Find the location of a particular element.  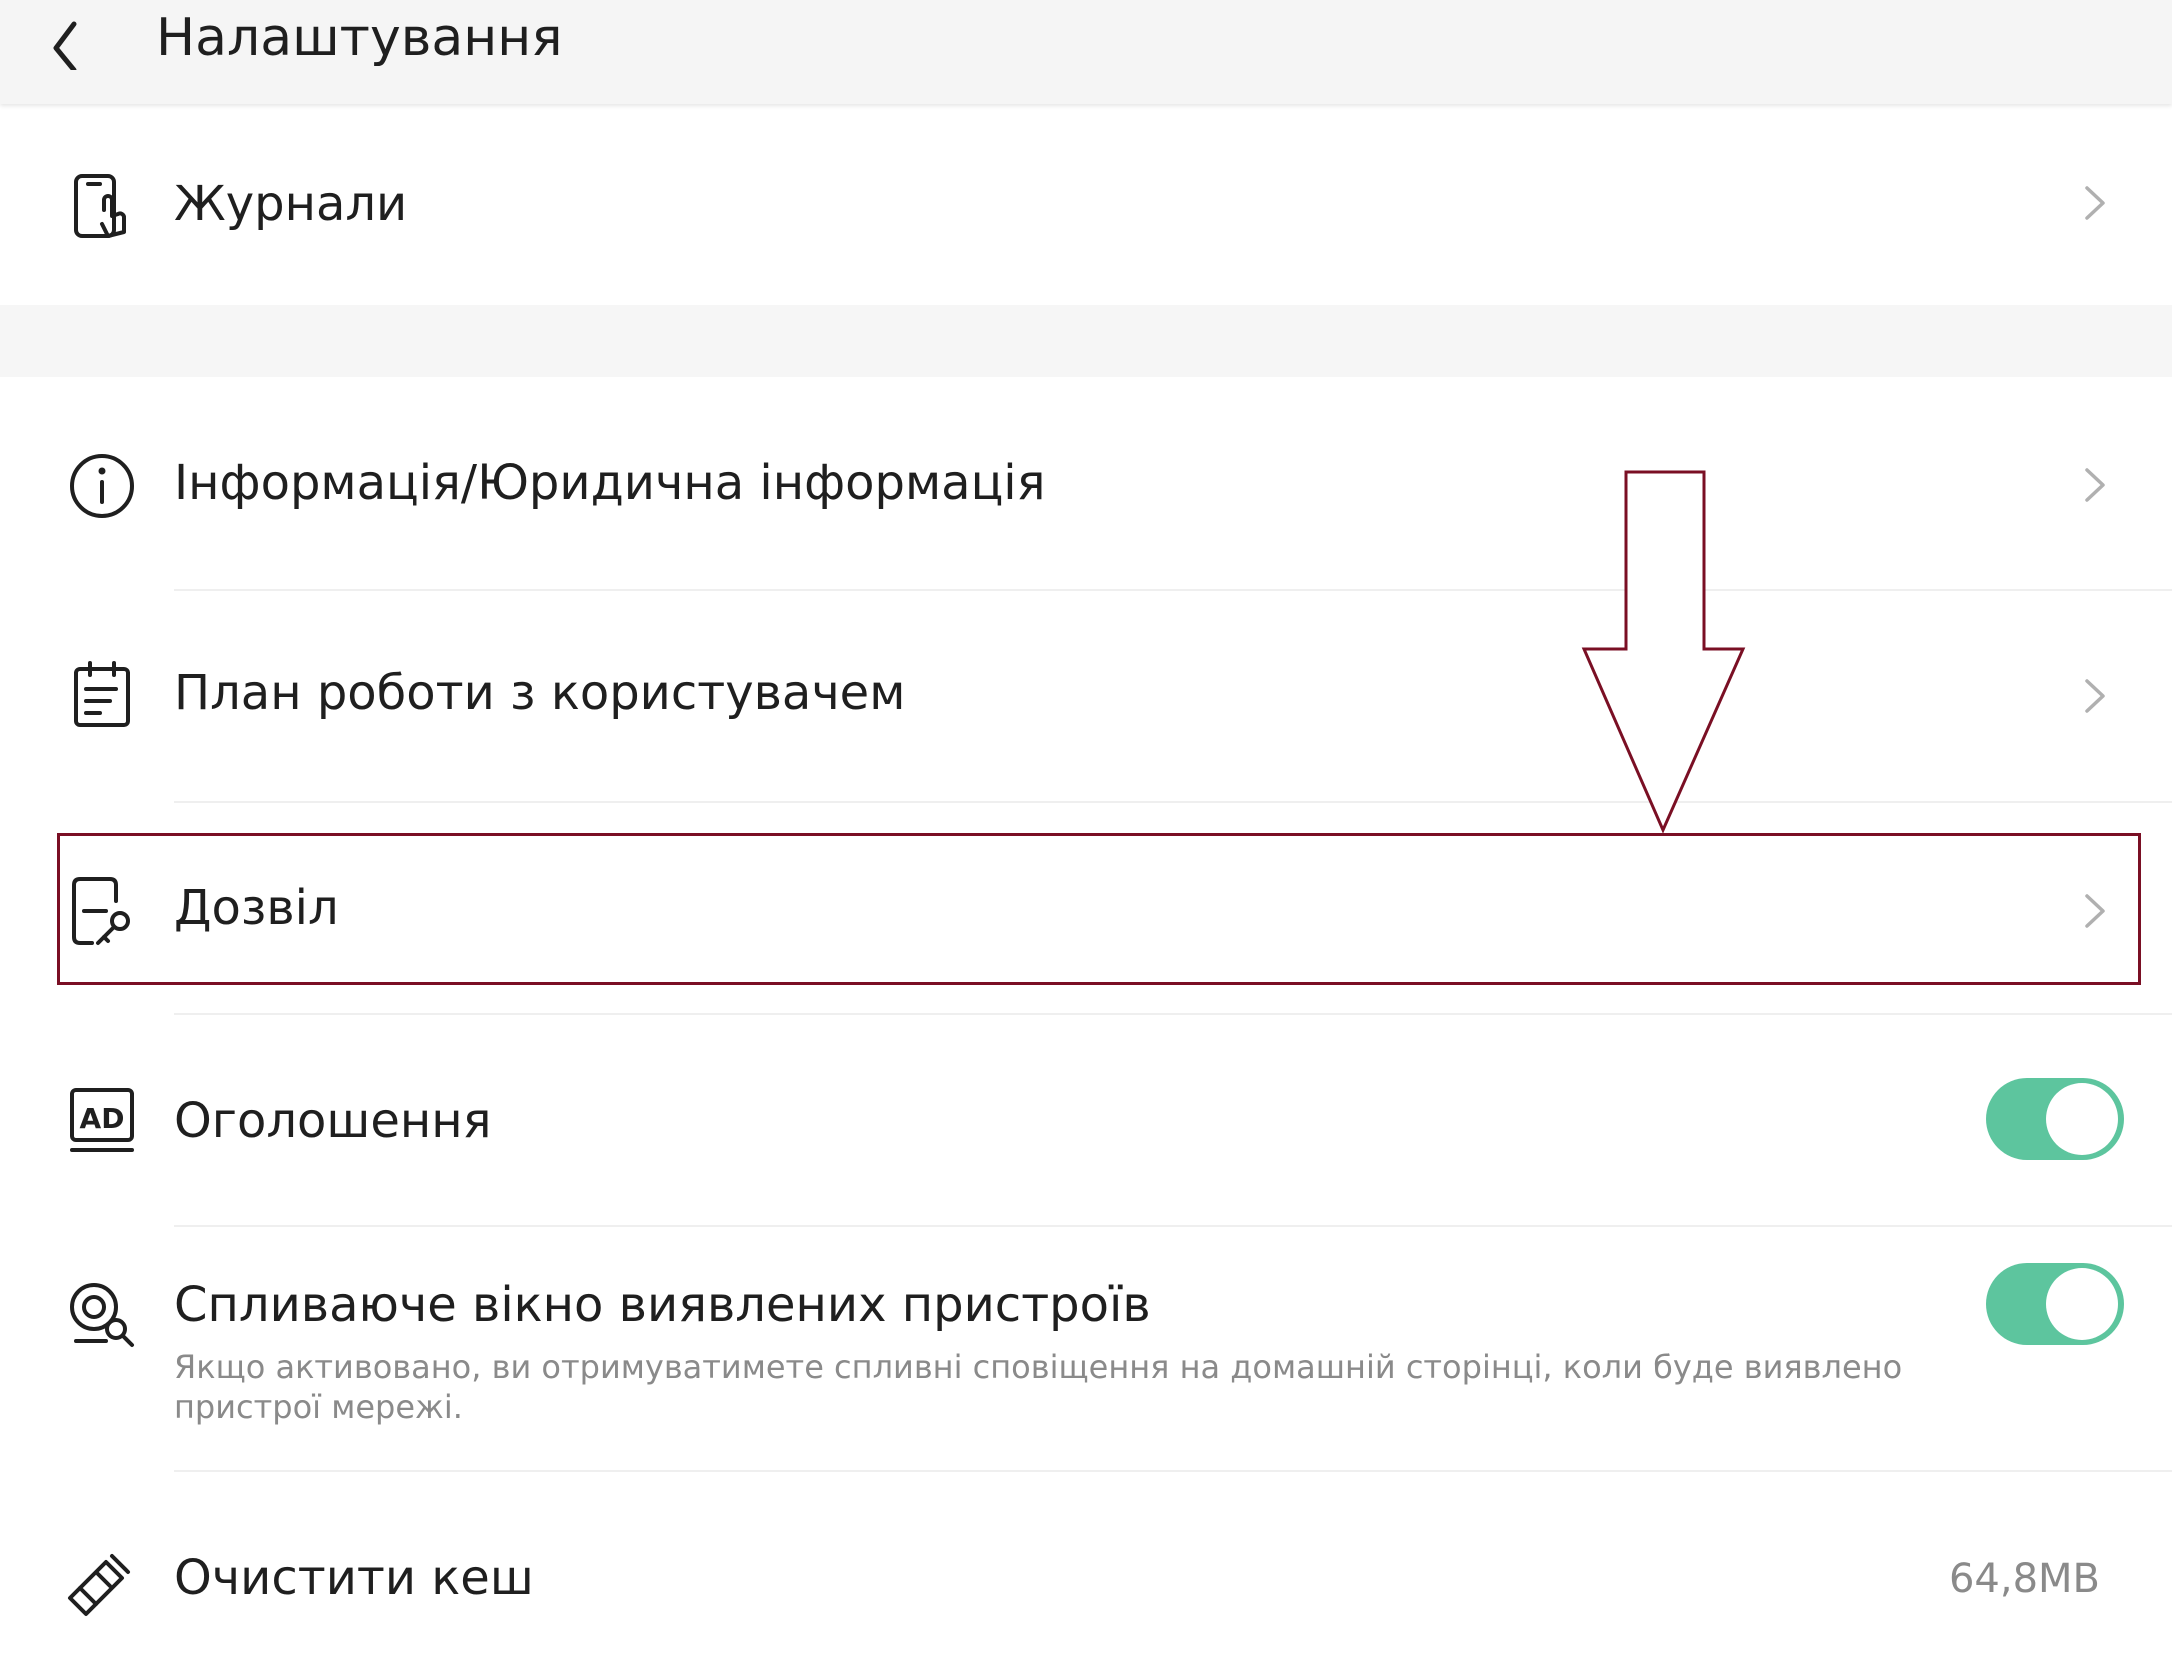

settings-item-label: Очистити кеш is located at coordinates (354, 1578).